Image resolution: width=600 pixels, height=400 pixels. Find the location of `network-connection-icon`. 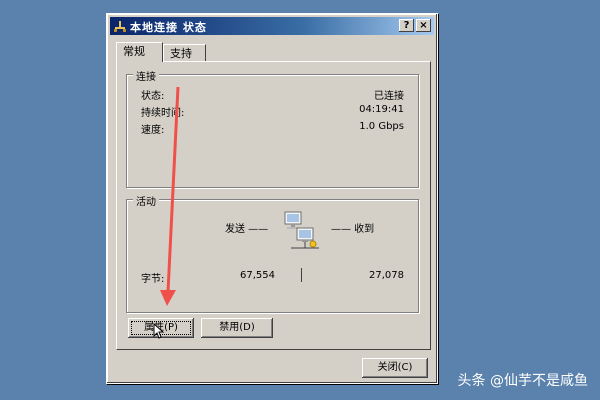

network-connection-icon is located at coordinates (120, 26).